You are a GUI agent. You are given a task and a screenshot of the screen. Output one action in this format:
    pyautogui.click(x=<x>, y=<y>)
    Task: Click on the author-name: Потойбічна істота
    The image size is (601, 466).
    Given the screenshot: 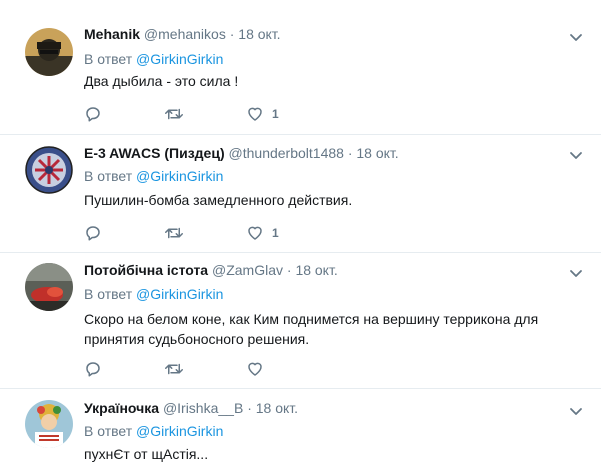 What is the action you would take?
    pyautogui.click(x=146, y=270)
    